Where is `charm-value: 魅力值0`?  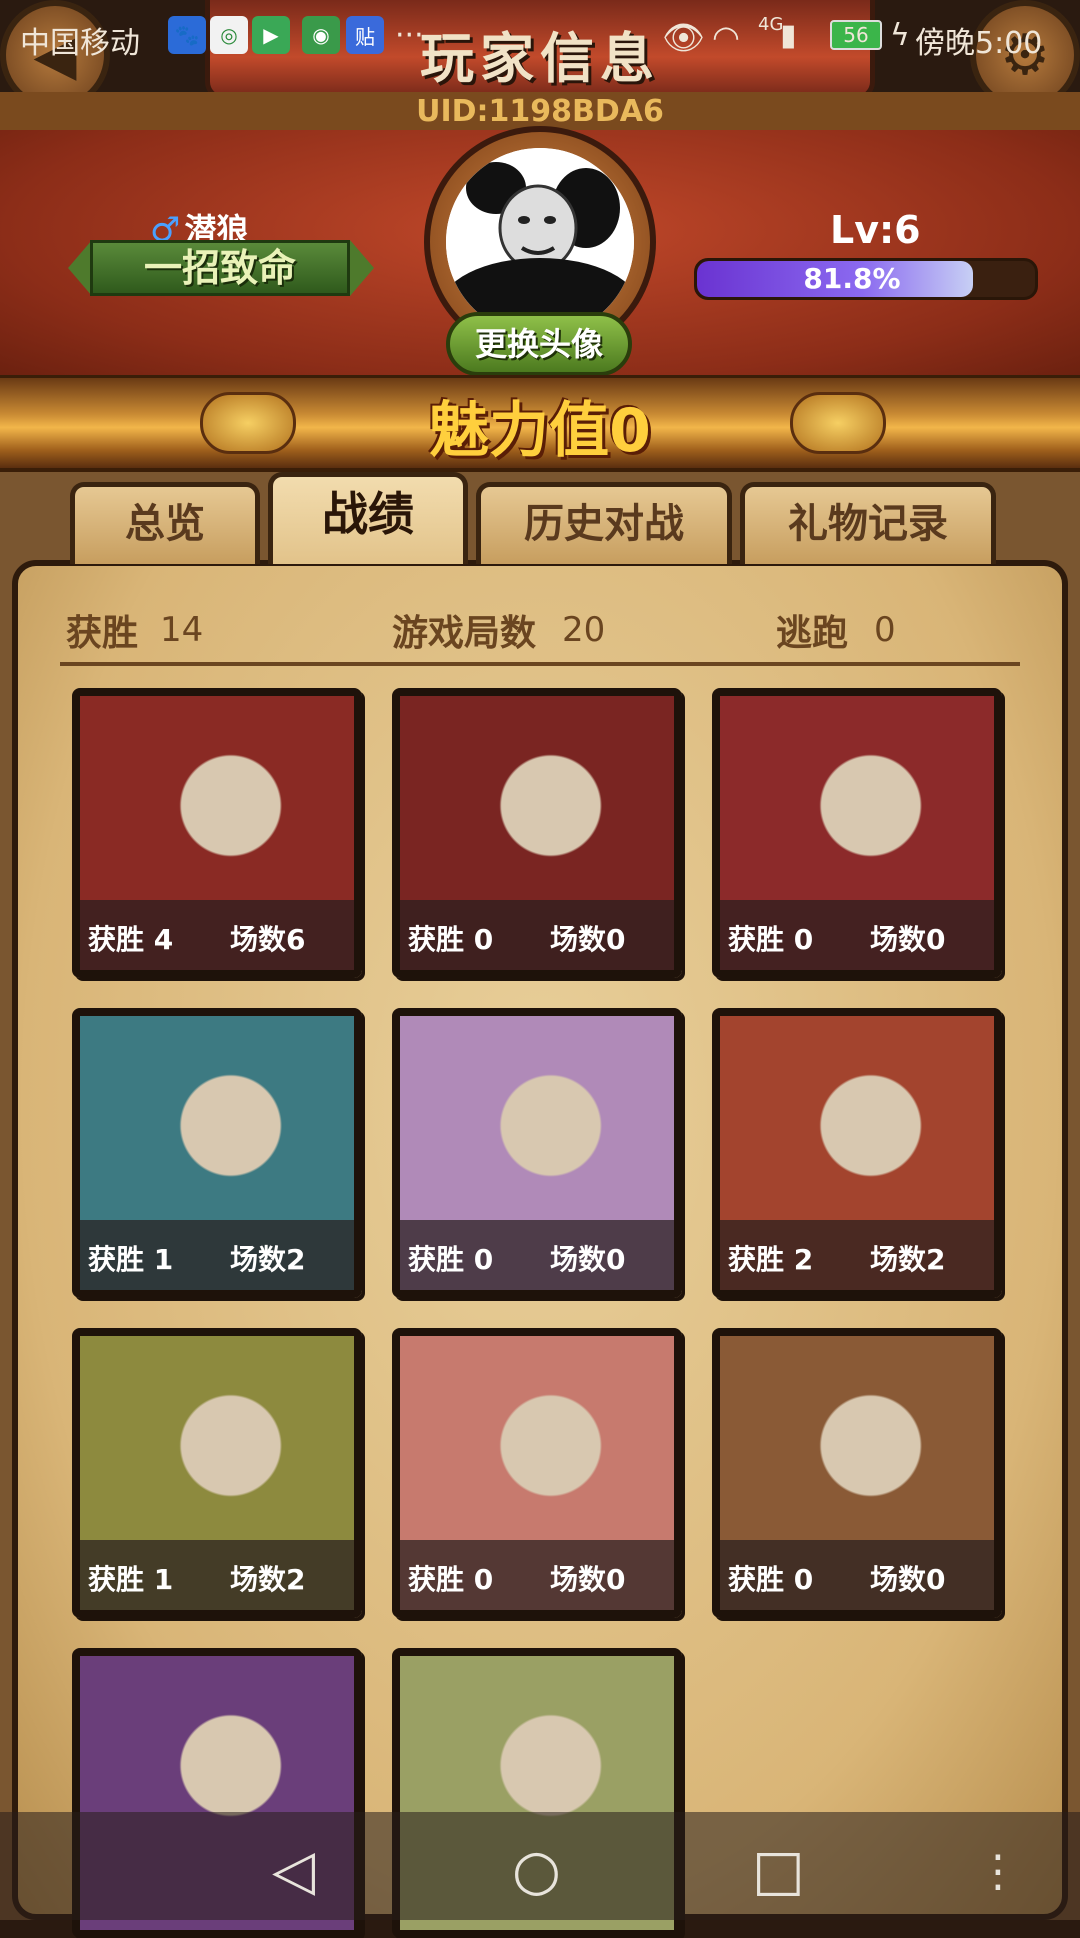
charm-value: 魅力值0 is located at coordinates (540, 431).